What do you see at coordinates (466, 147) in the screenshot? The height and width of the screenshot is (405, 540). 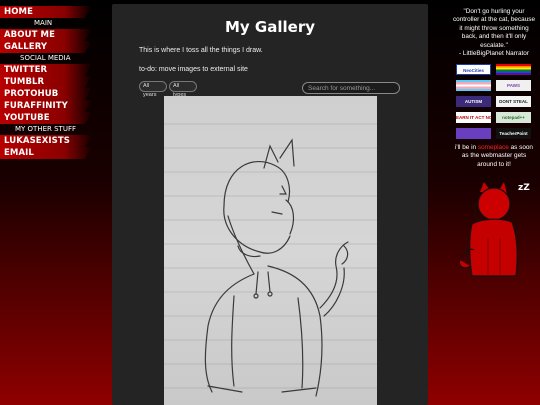 I see `note-text-pre: i'll be in` at bounding box center [466, 147].